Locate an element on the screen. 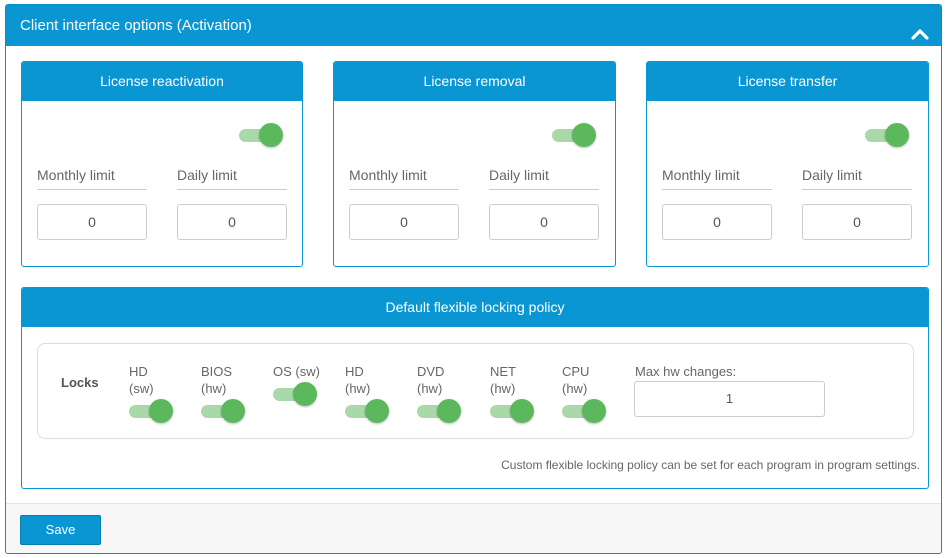 The height and width of the screenshot is (558, 946). transfer-toggle is located at coordinates (887, 135).